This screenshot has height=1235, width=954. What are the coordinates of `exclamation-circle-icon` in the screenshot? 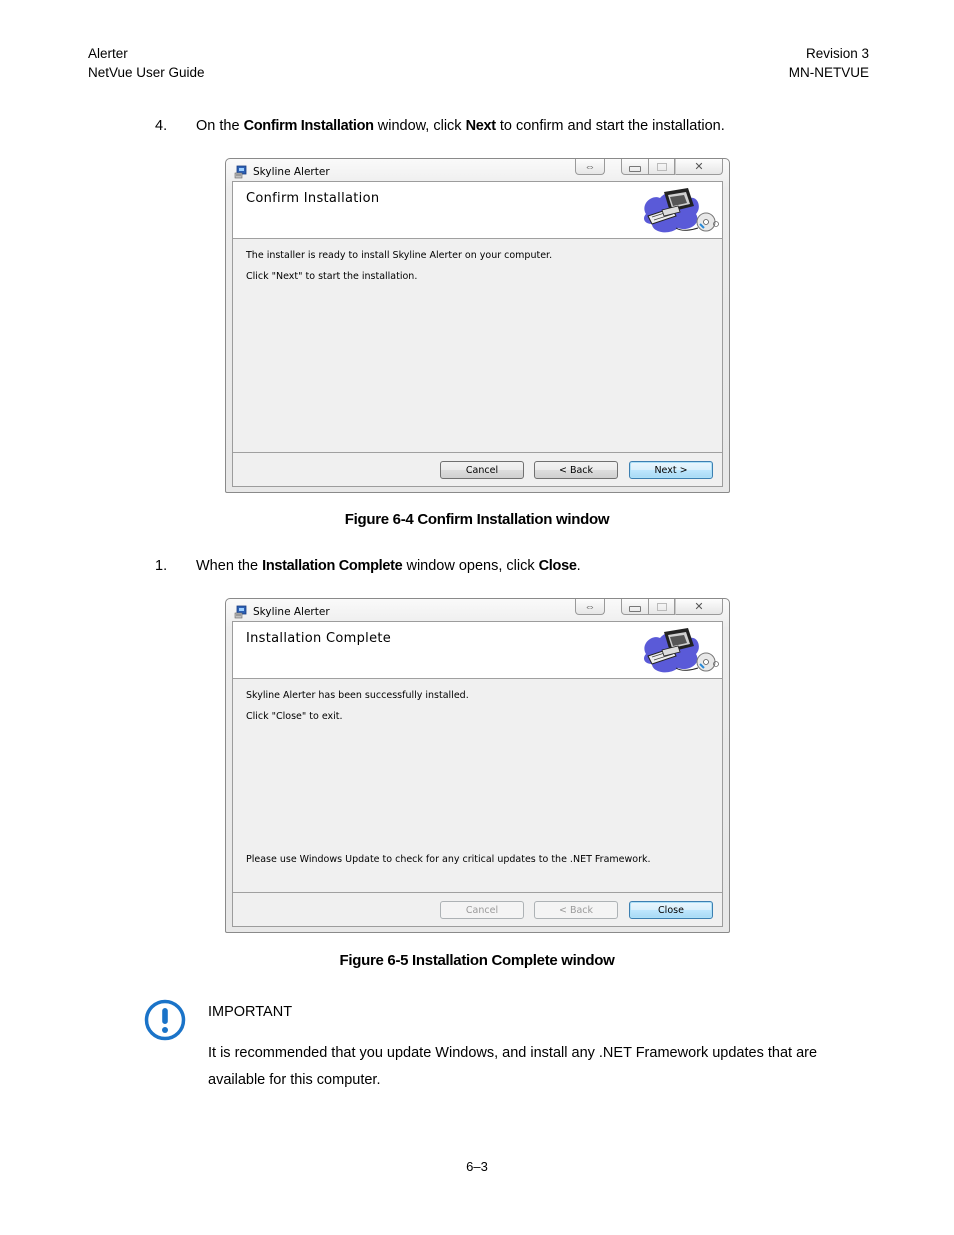 It's located at (165, 1020).